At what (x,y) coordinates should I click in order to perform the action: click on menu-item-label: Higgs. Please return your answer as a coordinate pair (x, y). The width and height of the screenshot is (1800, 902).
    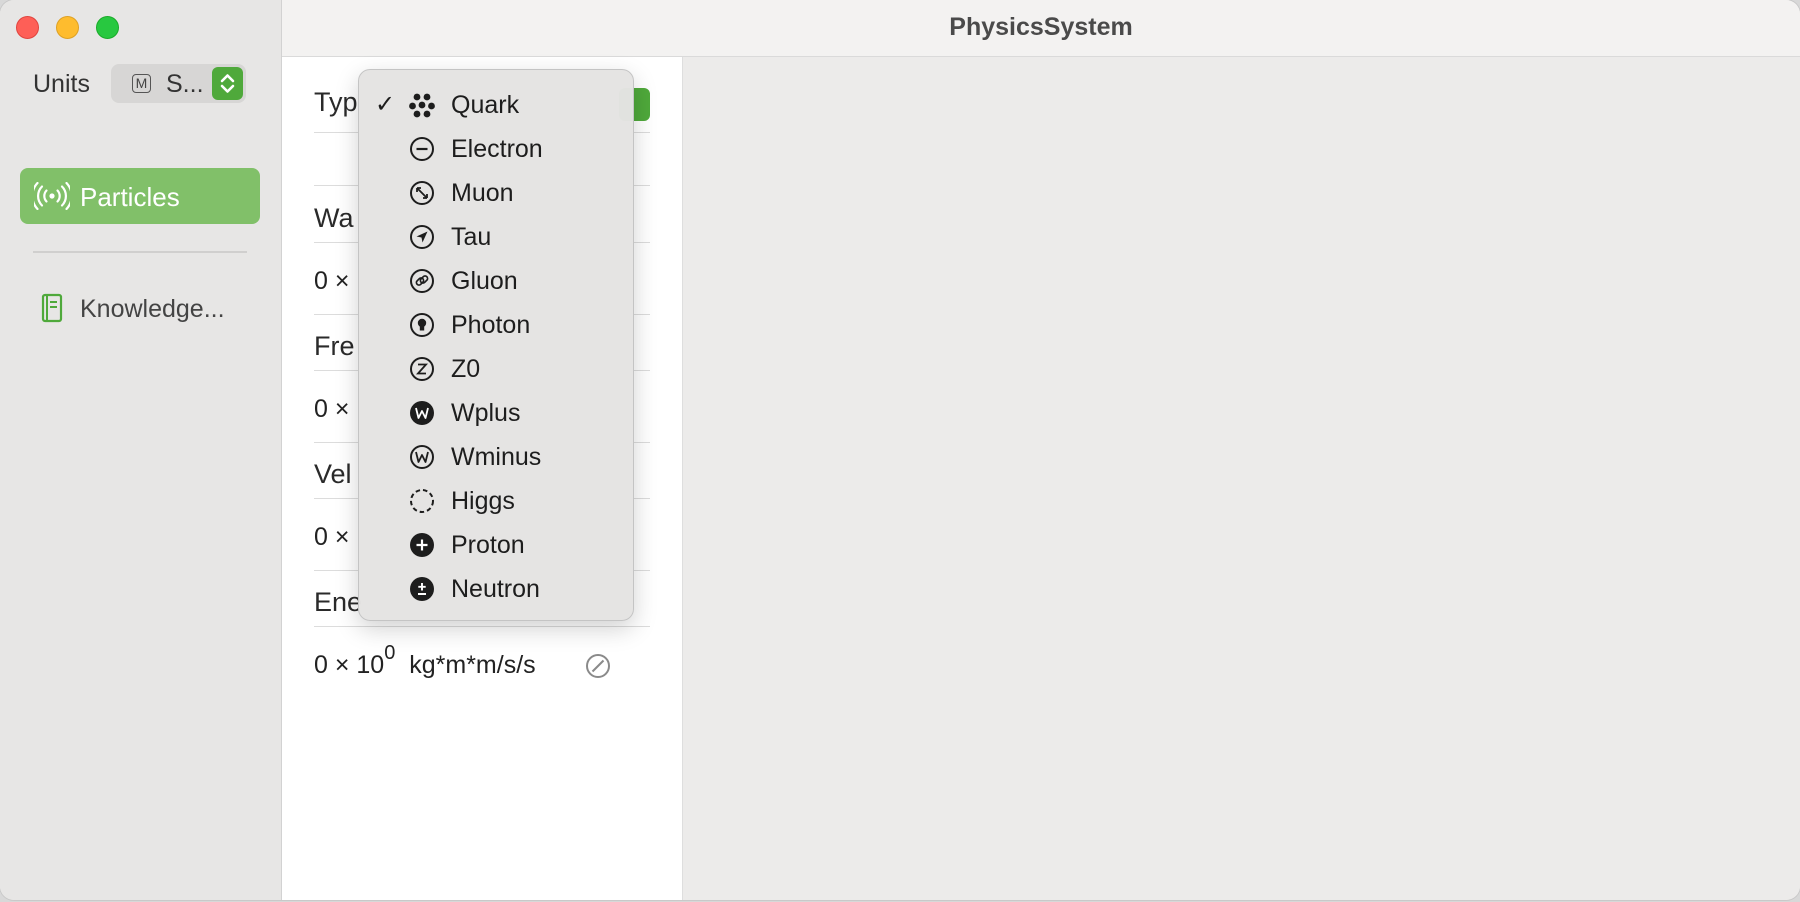
    Looking at the image, I should click on (483, 501).